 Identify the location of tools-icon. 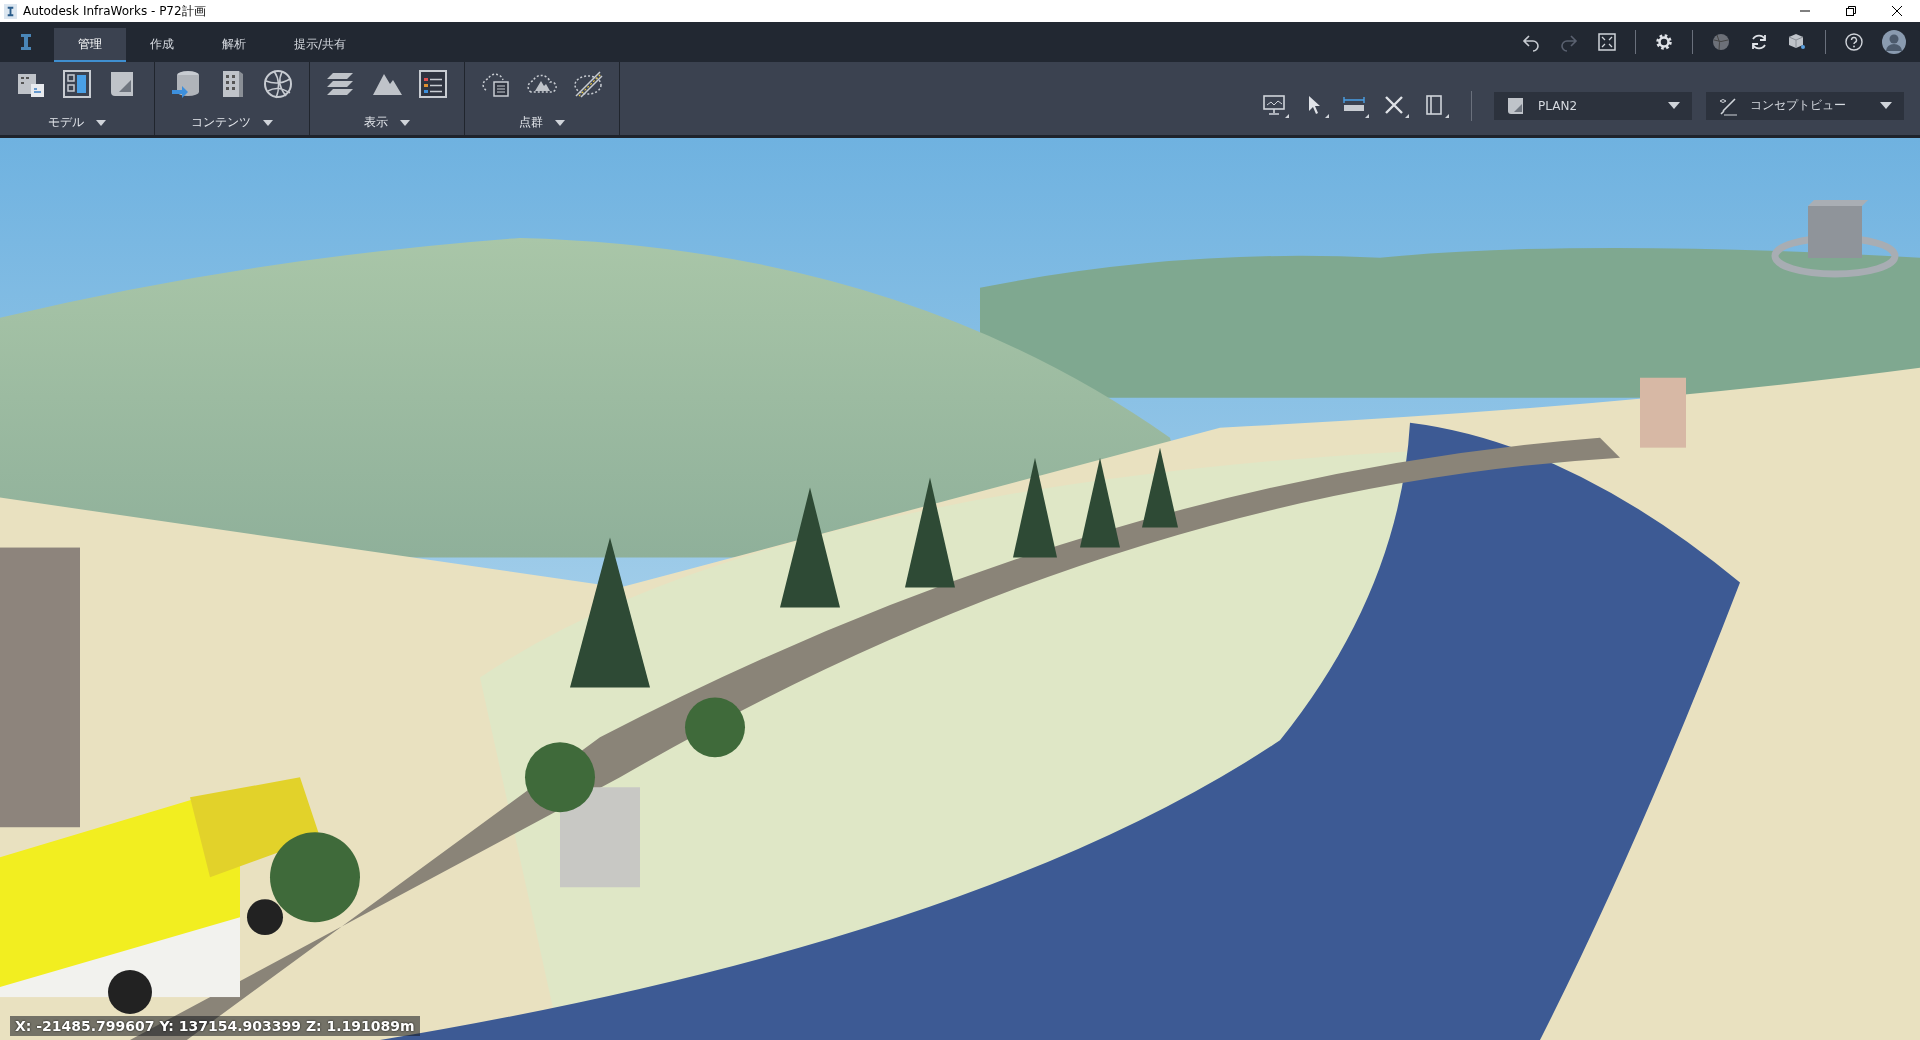
(1396, 105).